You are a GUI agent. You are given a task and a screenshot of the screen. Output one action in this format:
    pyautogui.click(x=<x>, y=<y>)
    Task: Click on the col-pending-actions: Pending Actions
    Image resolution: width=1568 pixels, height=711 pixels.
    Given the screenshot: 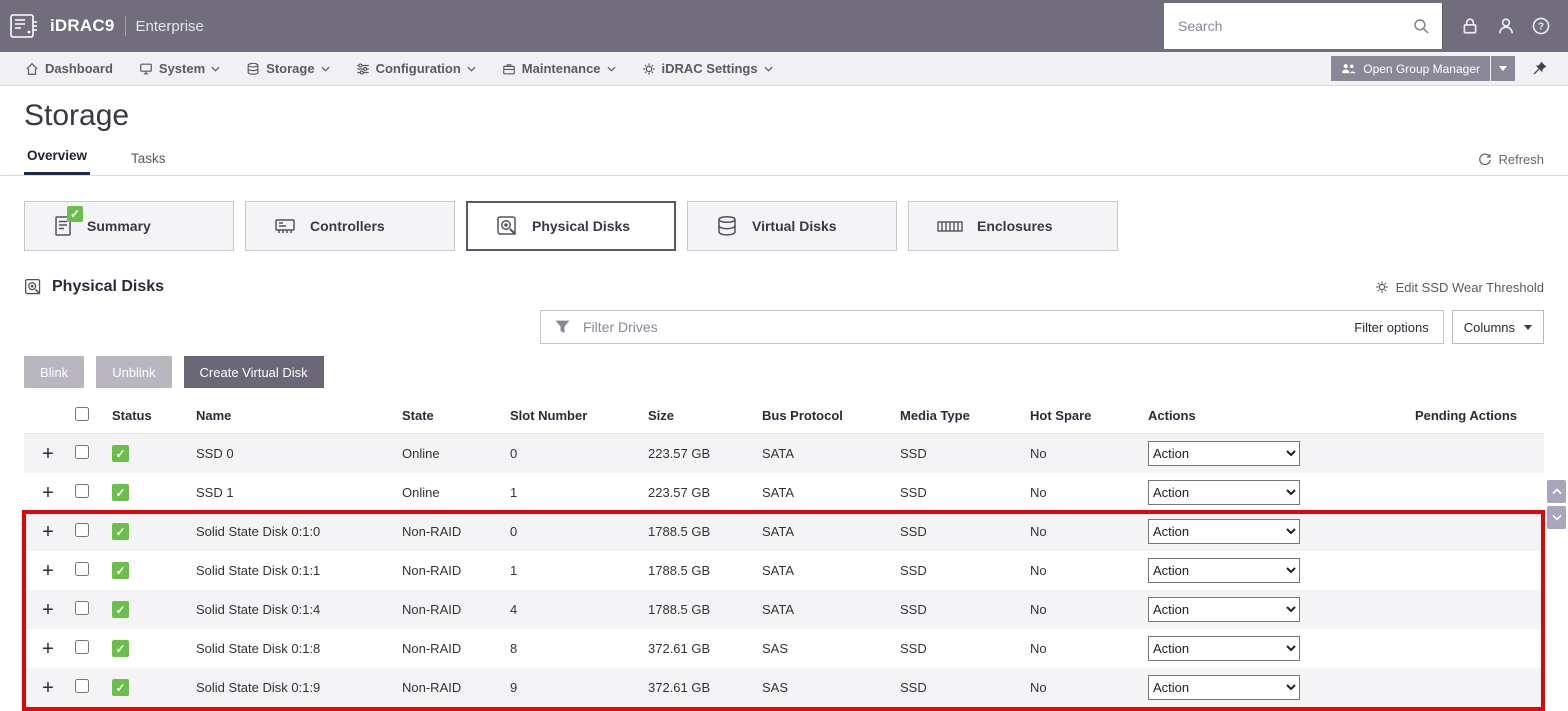 What is the action you would take?
    pyautogui.click(x=1466, y=415)
    